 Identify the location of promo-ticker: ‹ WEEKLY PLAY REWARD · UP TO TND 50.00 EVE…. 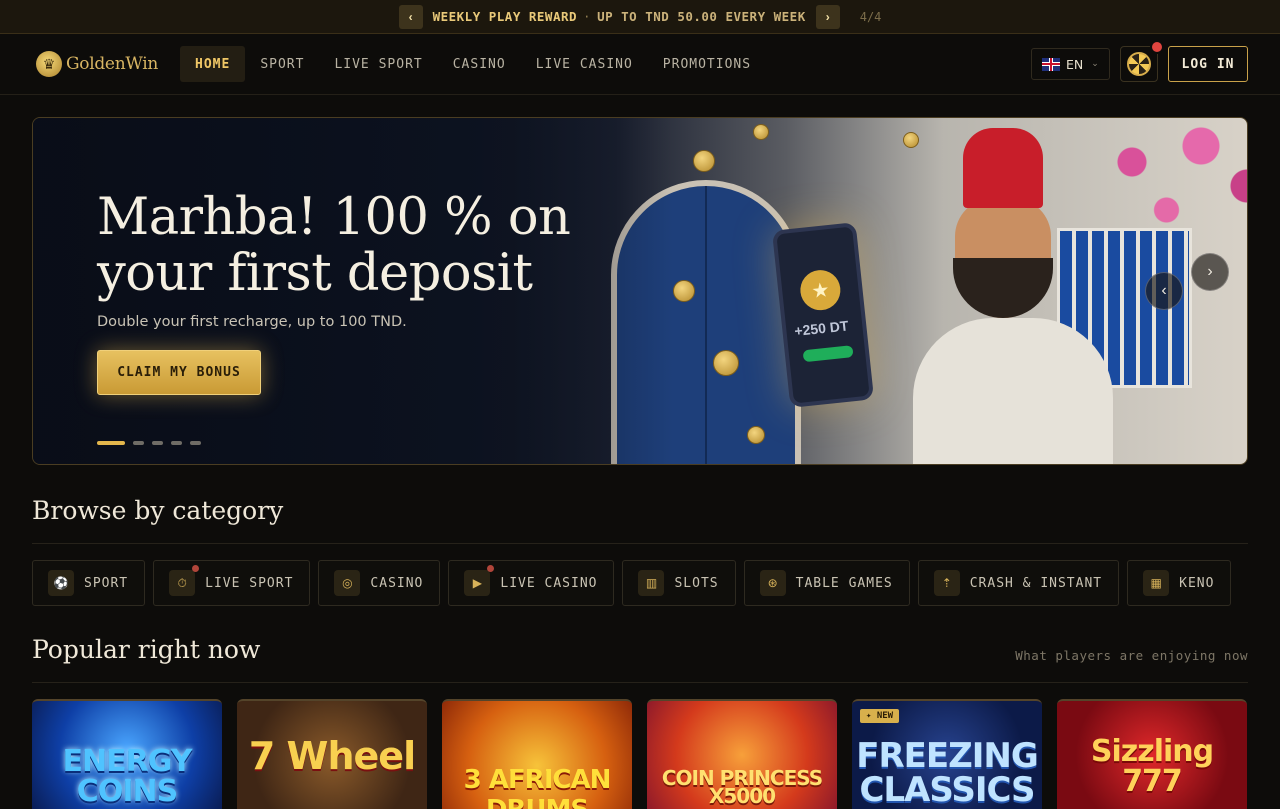
(640, 17).